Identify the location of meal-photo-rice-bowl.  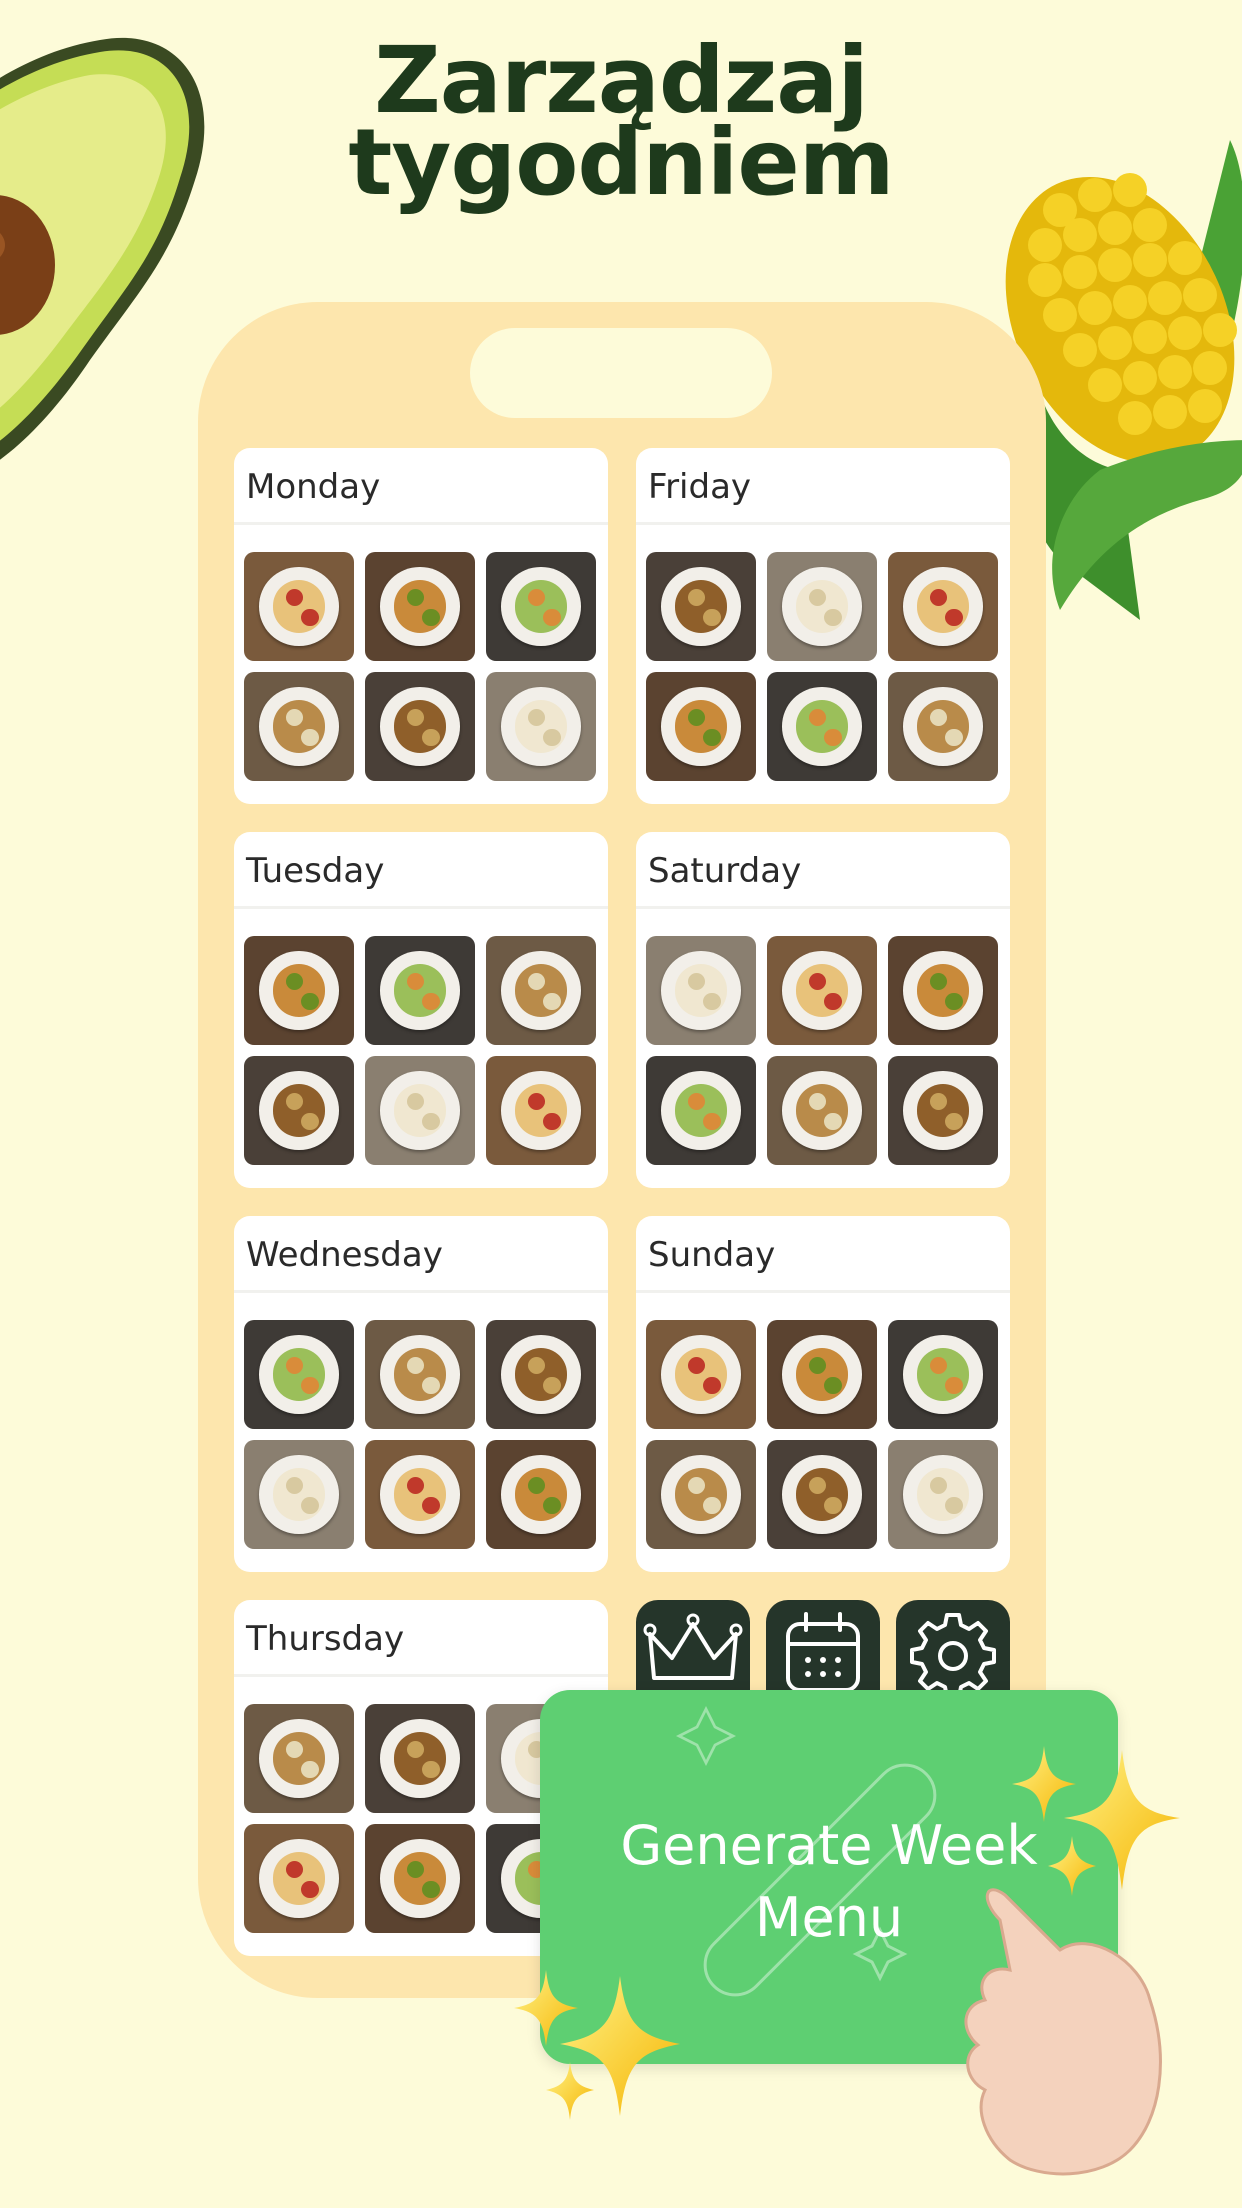
(420, 1110).